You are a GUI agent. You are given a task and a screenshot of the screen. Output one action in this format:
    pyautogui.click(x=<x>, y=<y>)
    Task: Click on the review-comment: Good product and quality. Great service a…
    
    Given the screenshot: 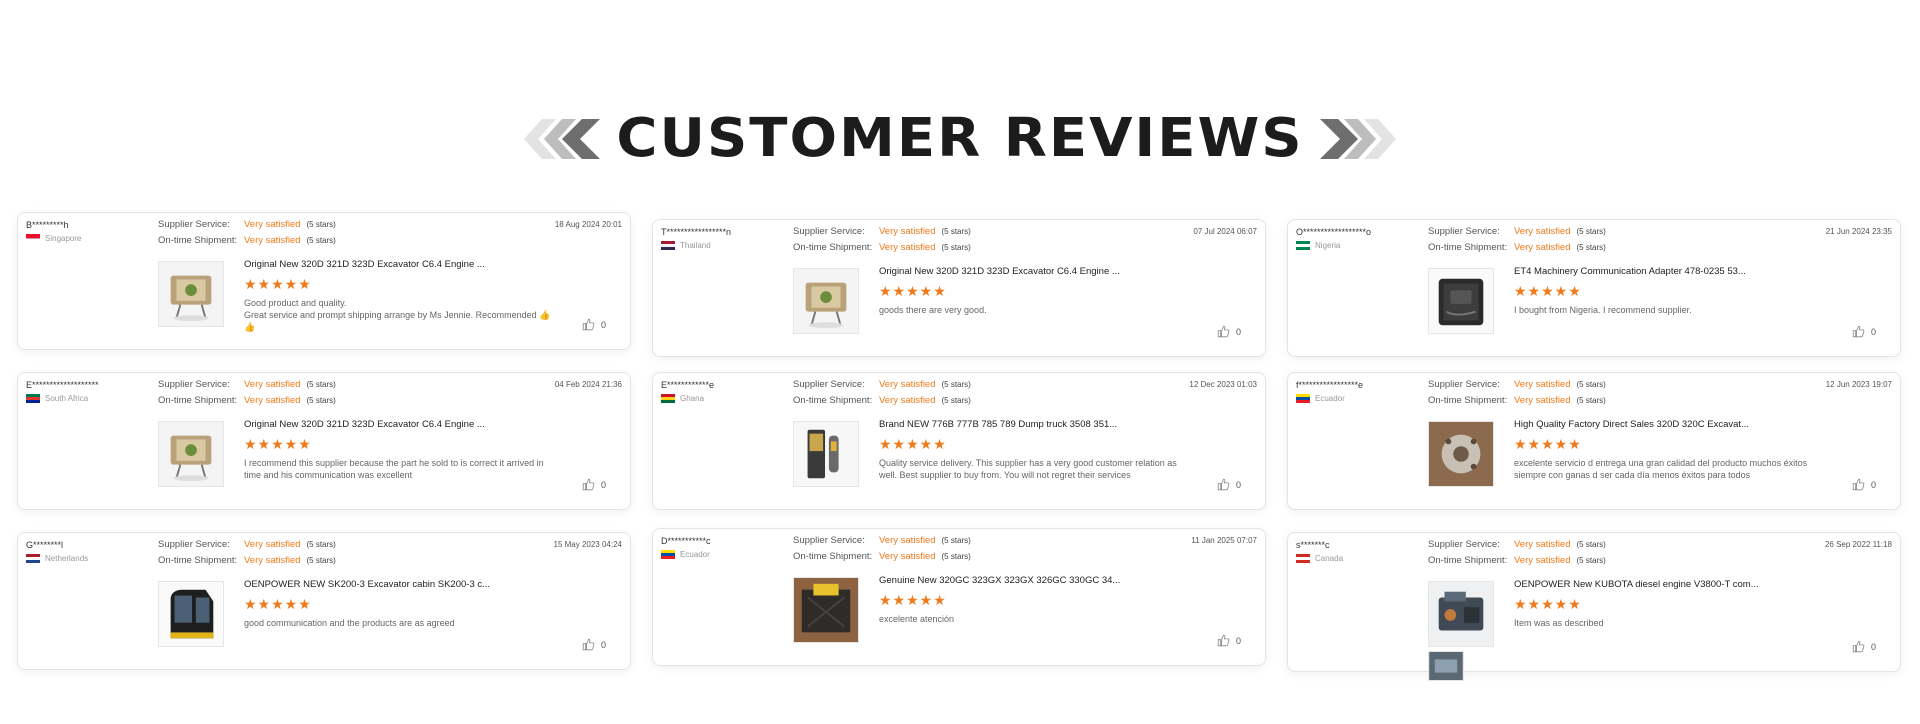 What is the action you would take?
    pyautogui.click(x=397, y=315)
    